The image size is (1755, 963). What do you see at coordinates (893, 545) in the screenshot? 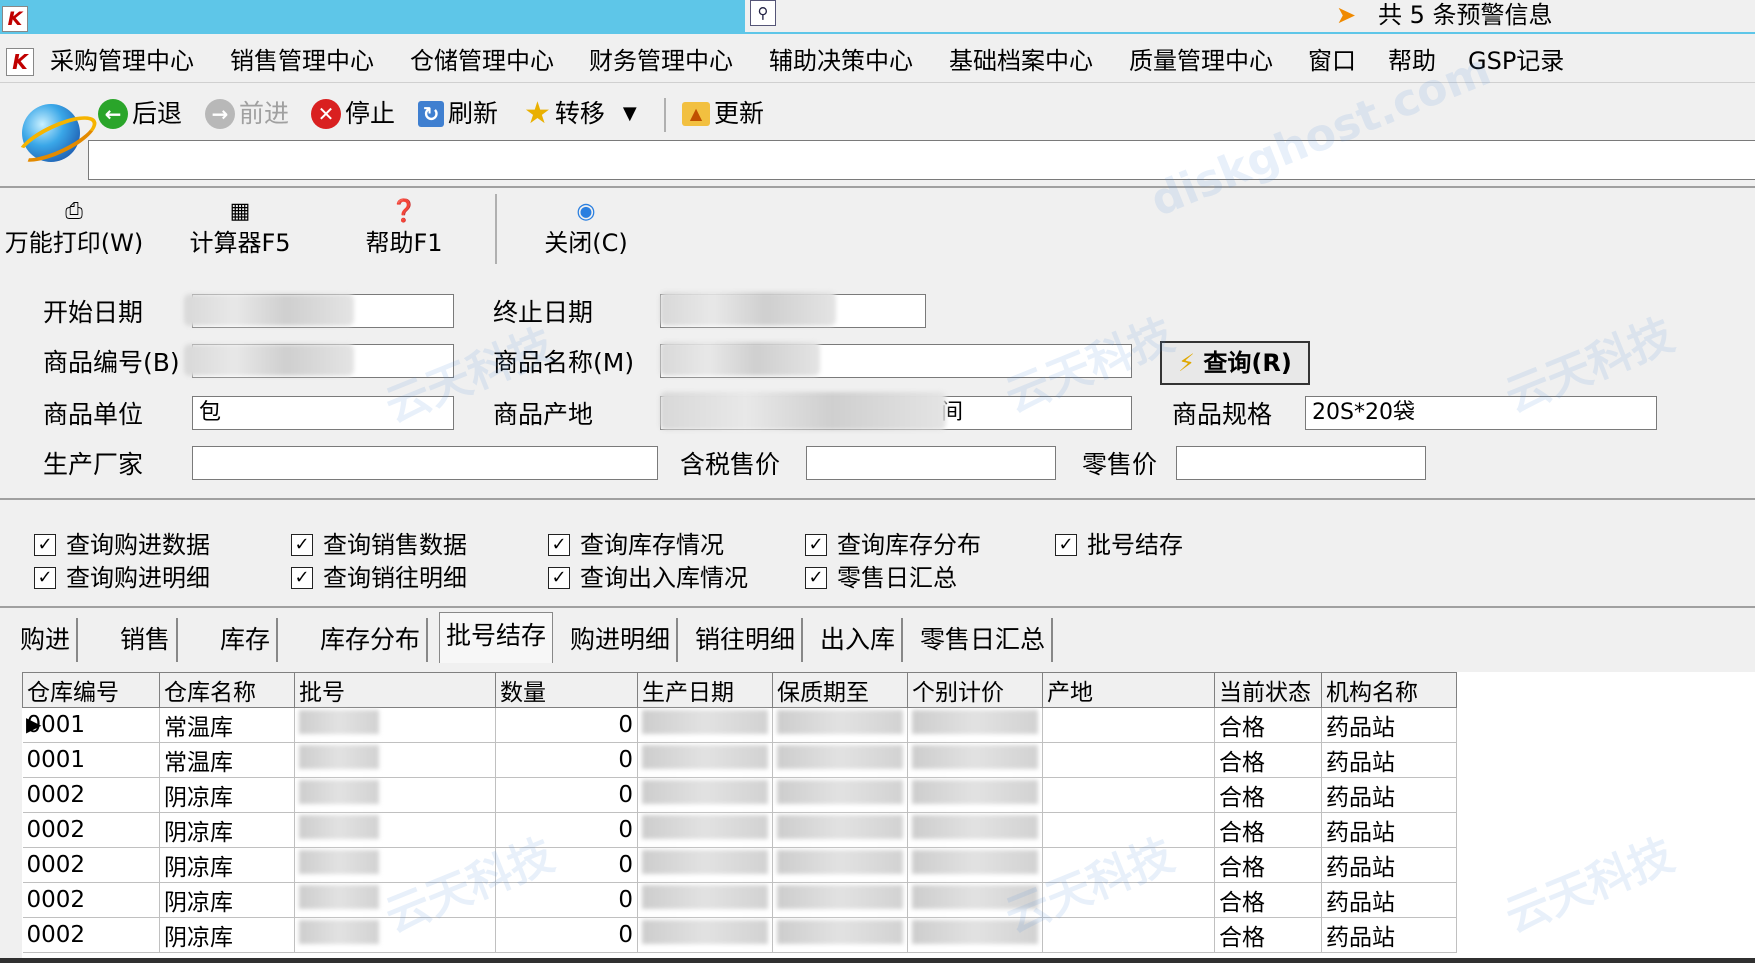
I see `checkbox-inventory-distribution: ✓ 查询库存分布` at bounding box center [893, 545].